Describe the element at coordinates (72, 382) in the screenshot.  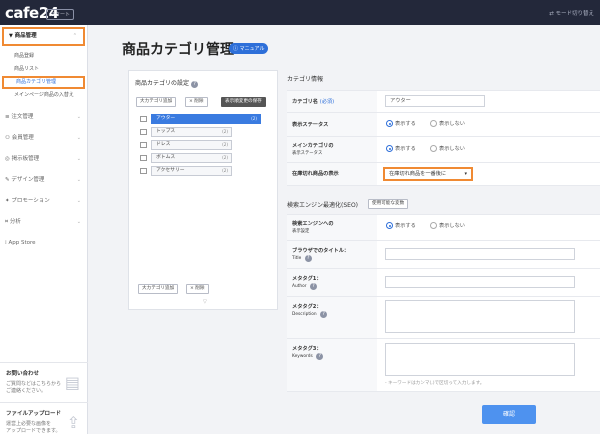
I see `document-icon: ▤` at that location.